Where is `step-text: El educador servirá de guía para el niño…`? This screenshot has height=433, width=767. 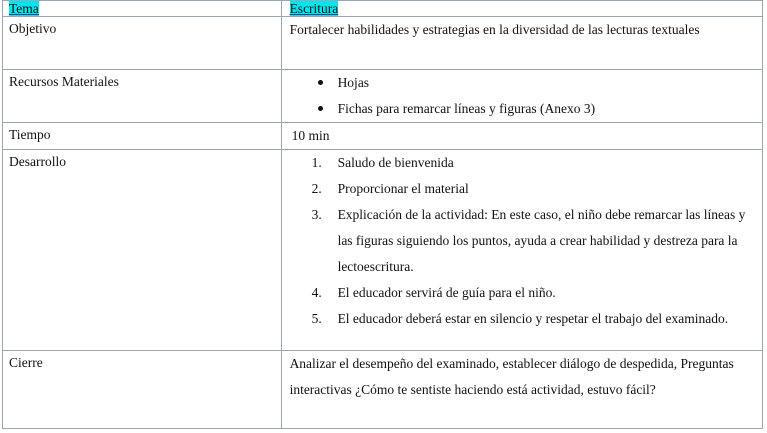 step-text: El educador servirá de guía para el niño… is located at coordinates (446, 292).